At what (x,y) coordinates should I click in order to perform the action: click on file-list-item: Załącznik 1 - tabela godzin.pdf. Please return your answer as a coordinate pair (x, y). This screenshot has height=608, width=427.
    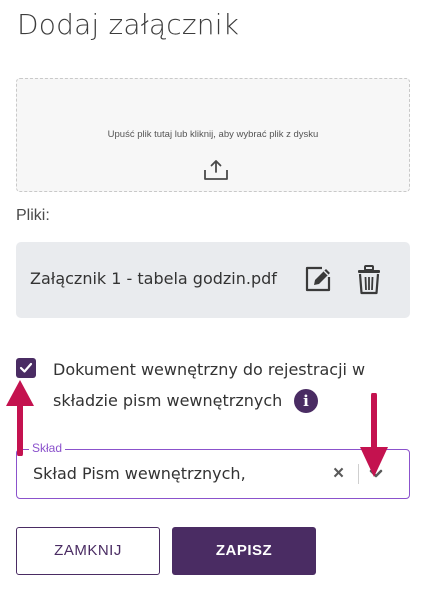
    Looking at the image, I should click on (213, 280).